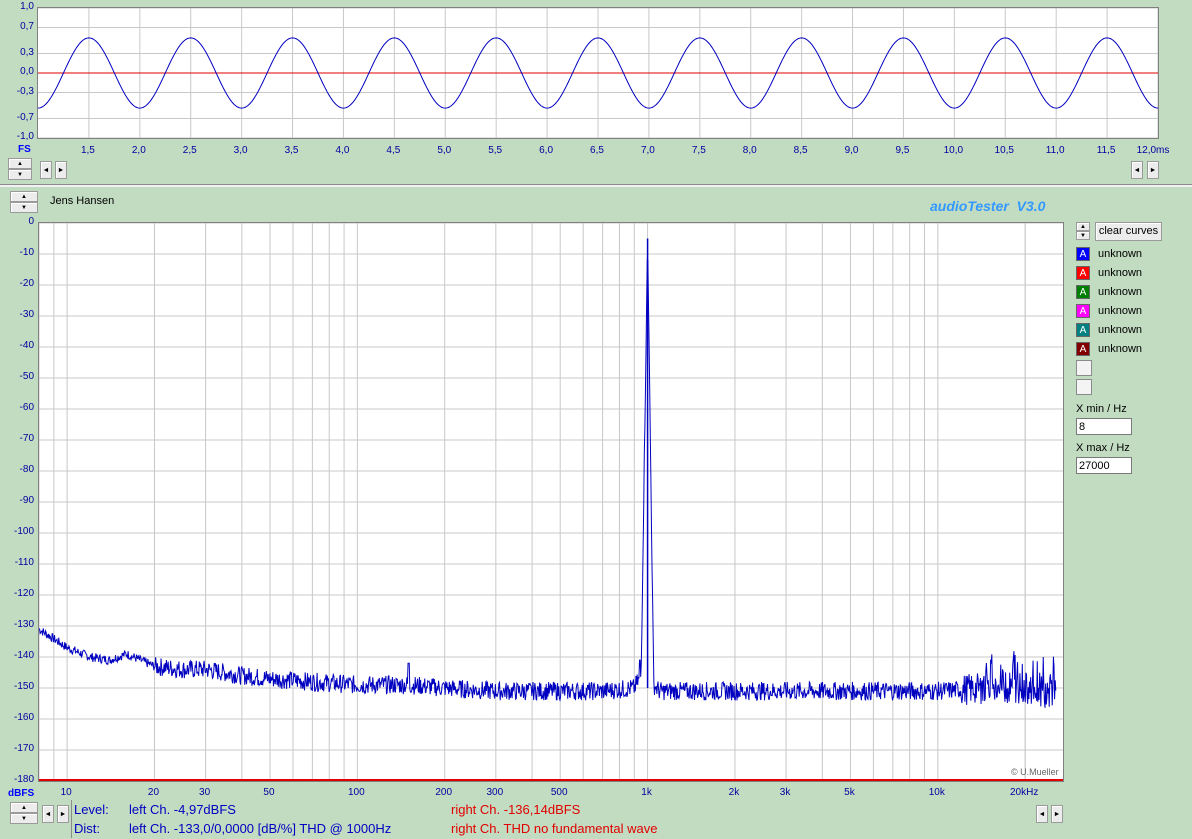 The image size is (1192, 839). I want to click on spectrum-y-tick: 0, so click(31, 221).